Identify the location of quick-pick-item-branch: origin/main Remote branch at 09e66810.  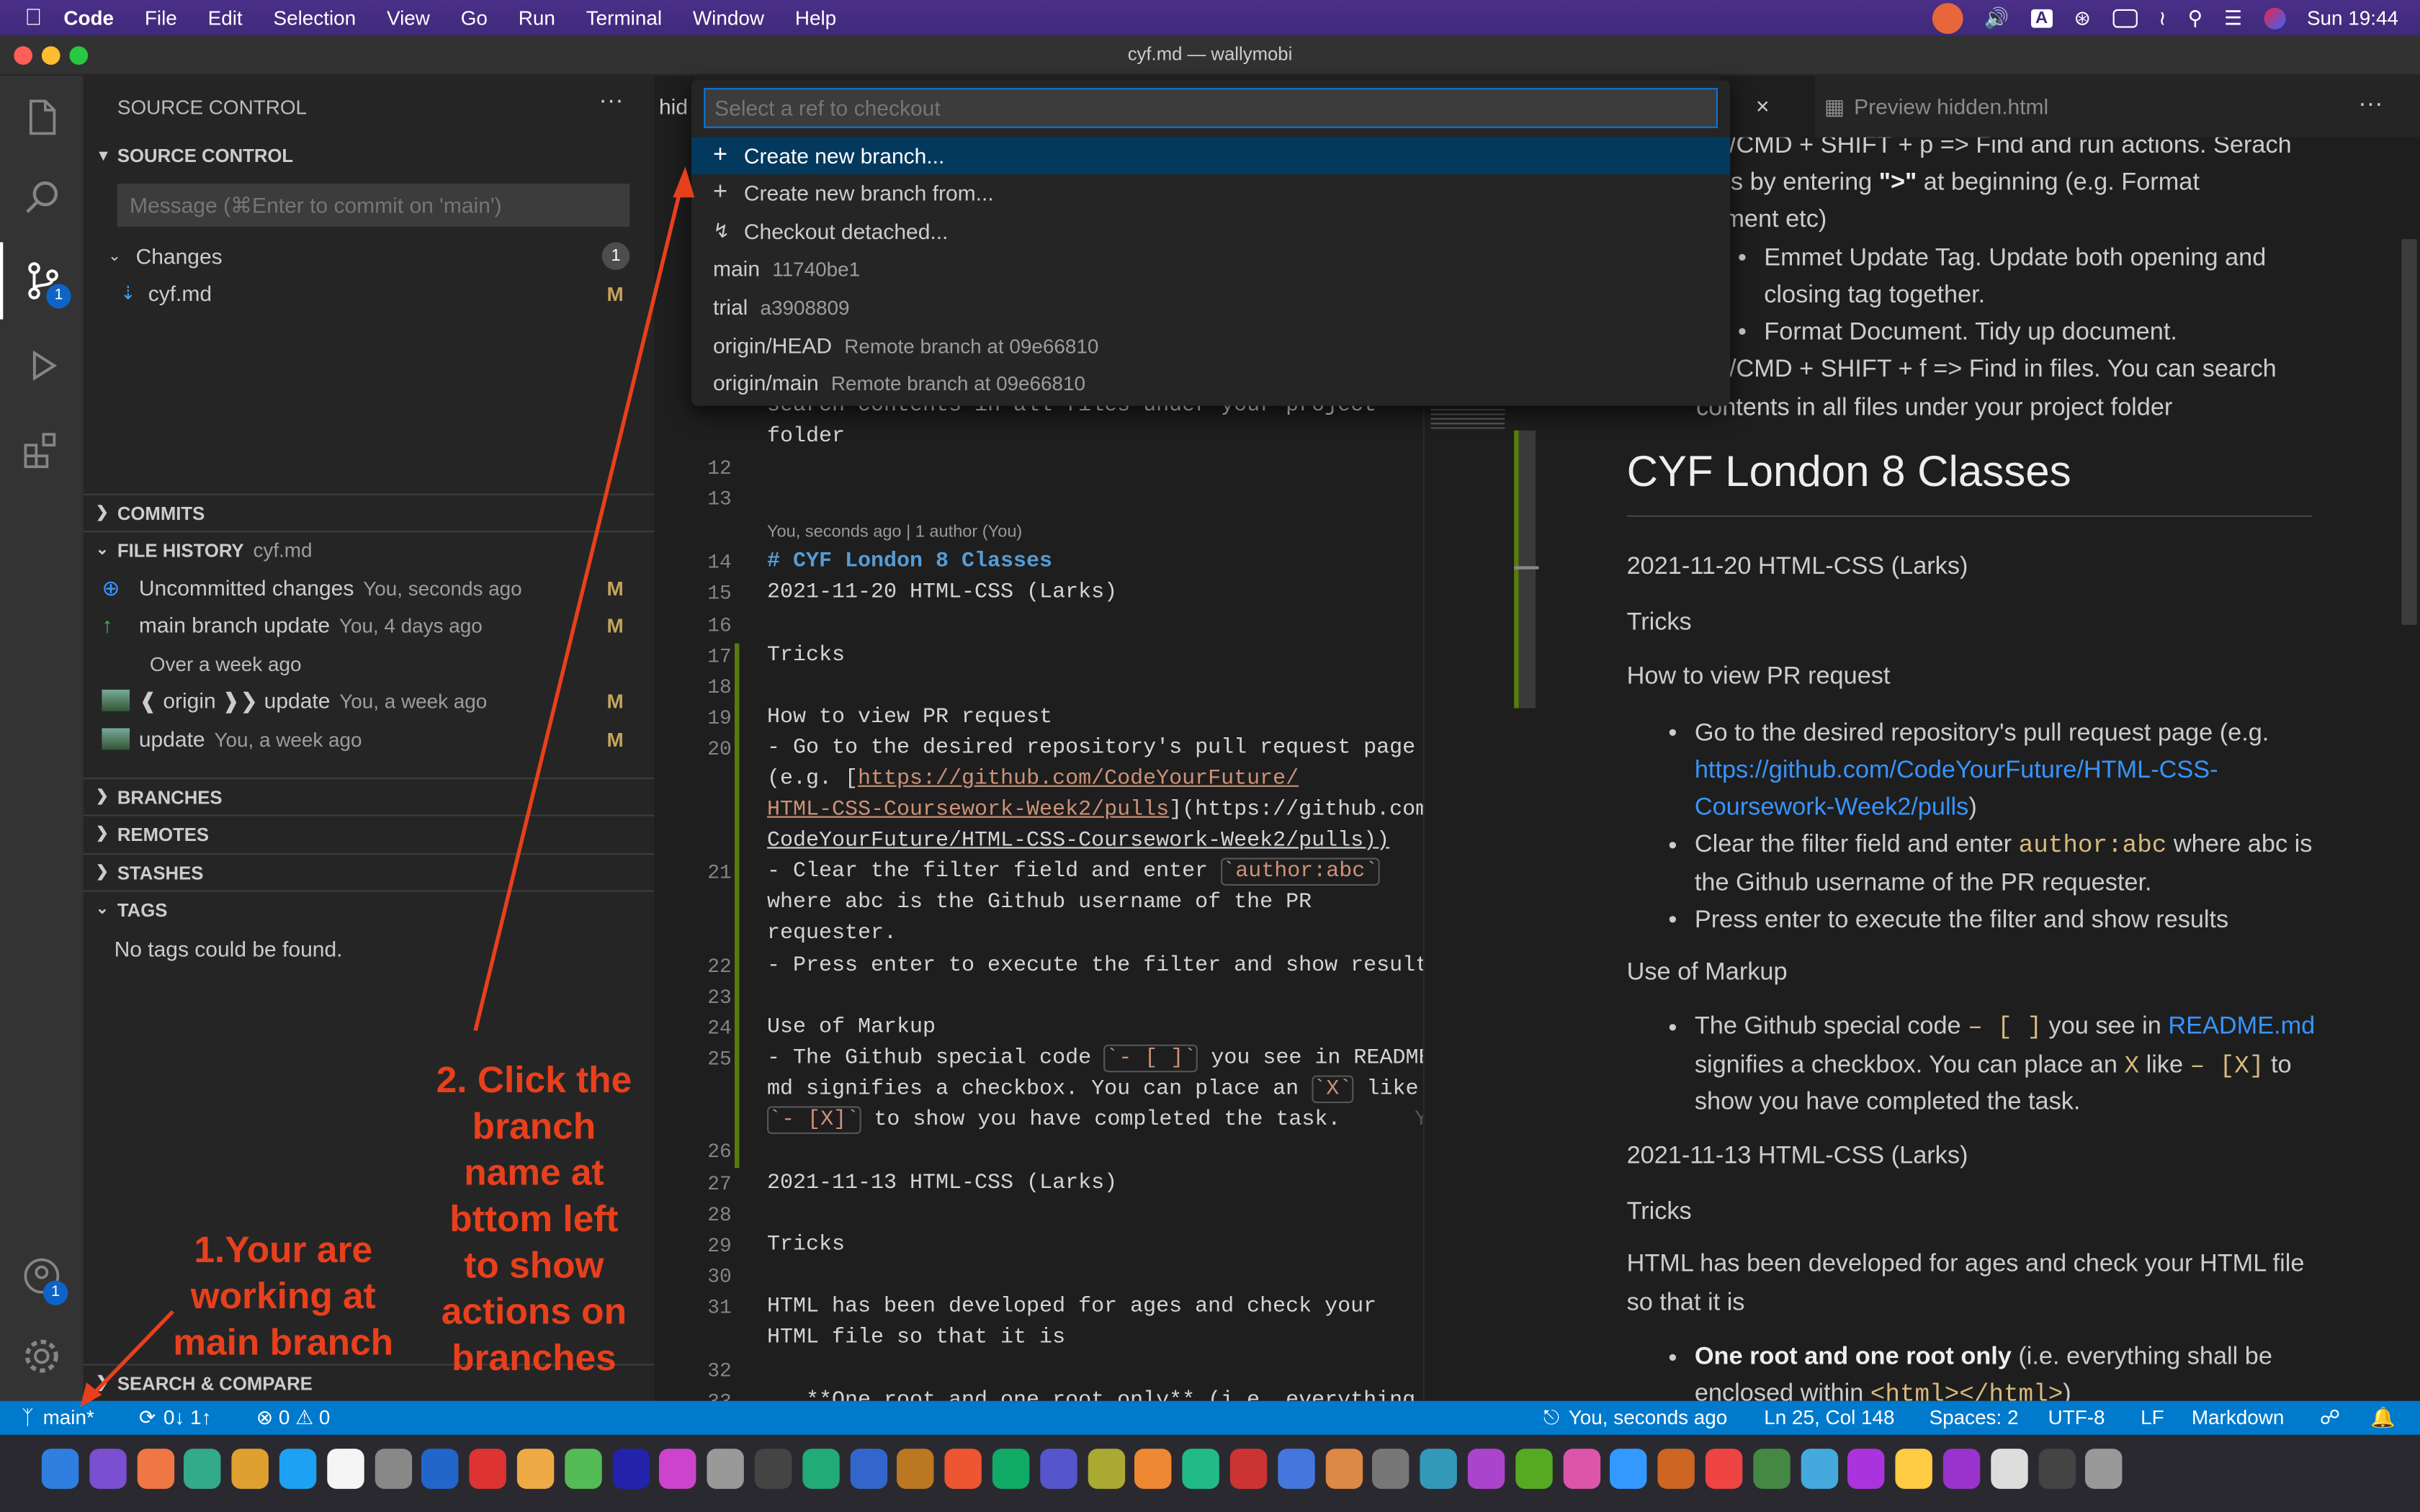
(1210, 382).